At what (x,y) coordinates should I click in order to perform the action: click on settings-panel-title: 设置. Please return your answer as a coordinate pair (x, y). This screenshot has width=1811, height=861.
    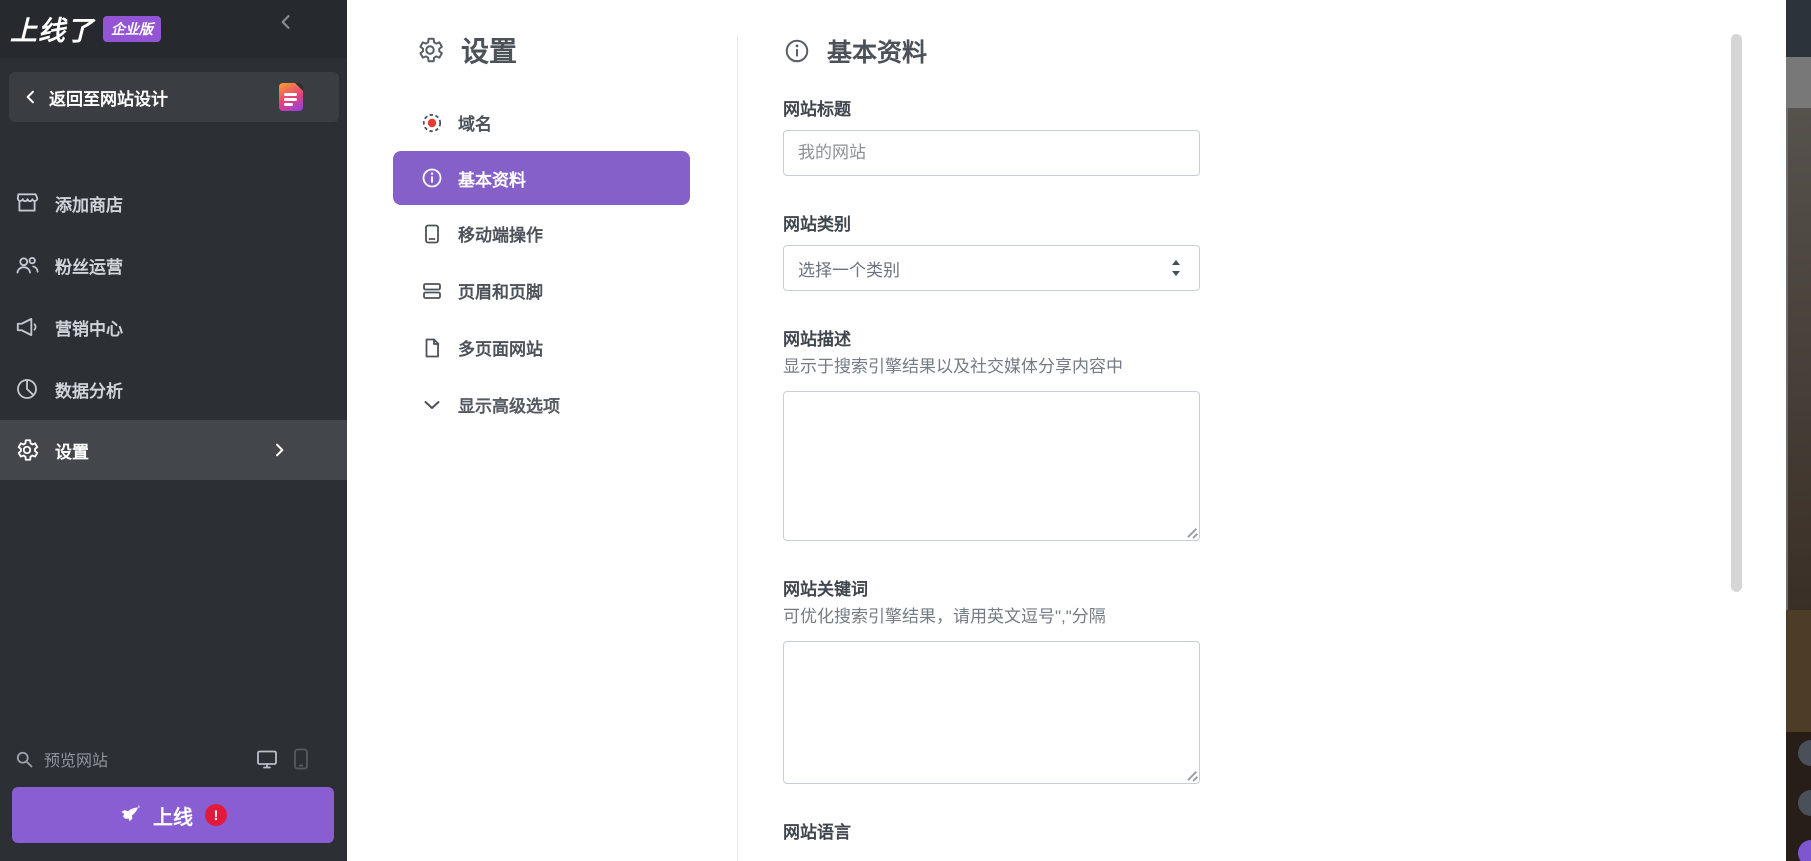
    Looking at the image, I should click on (489, 51).